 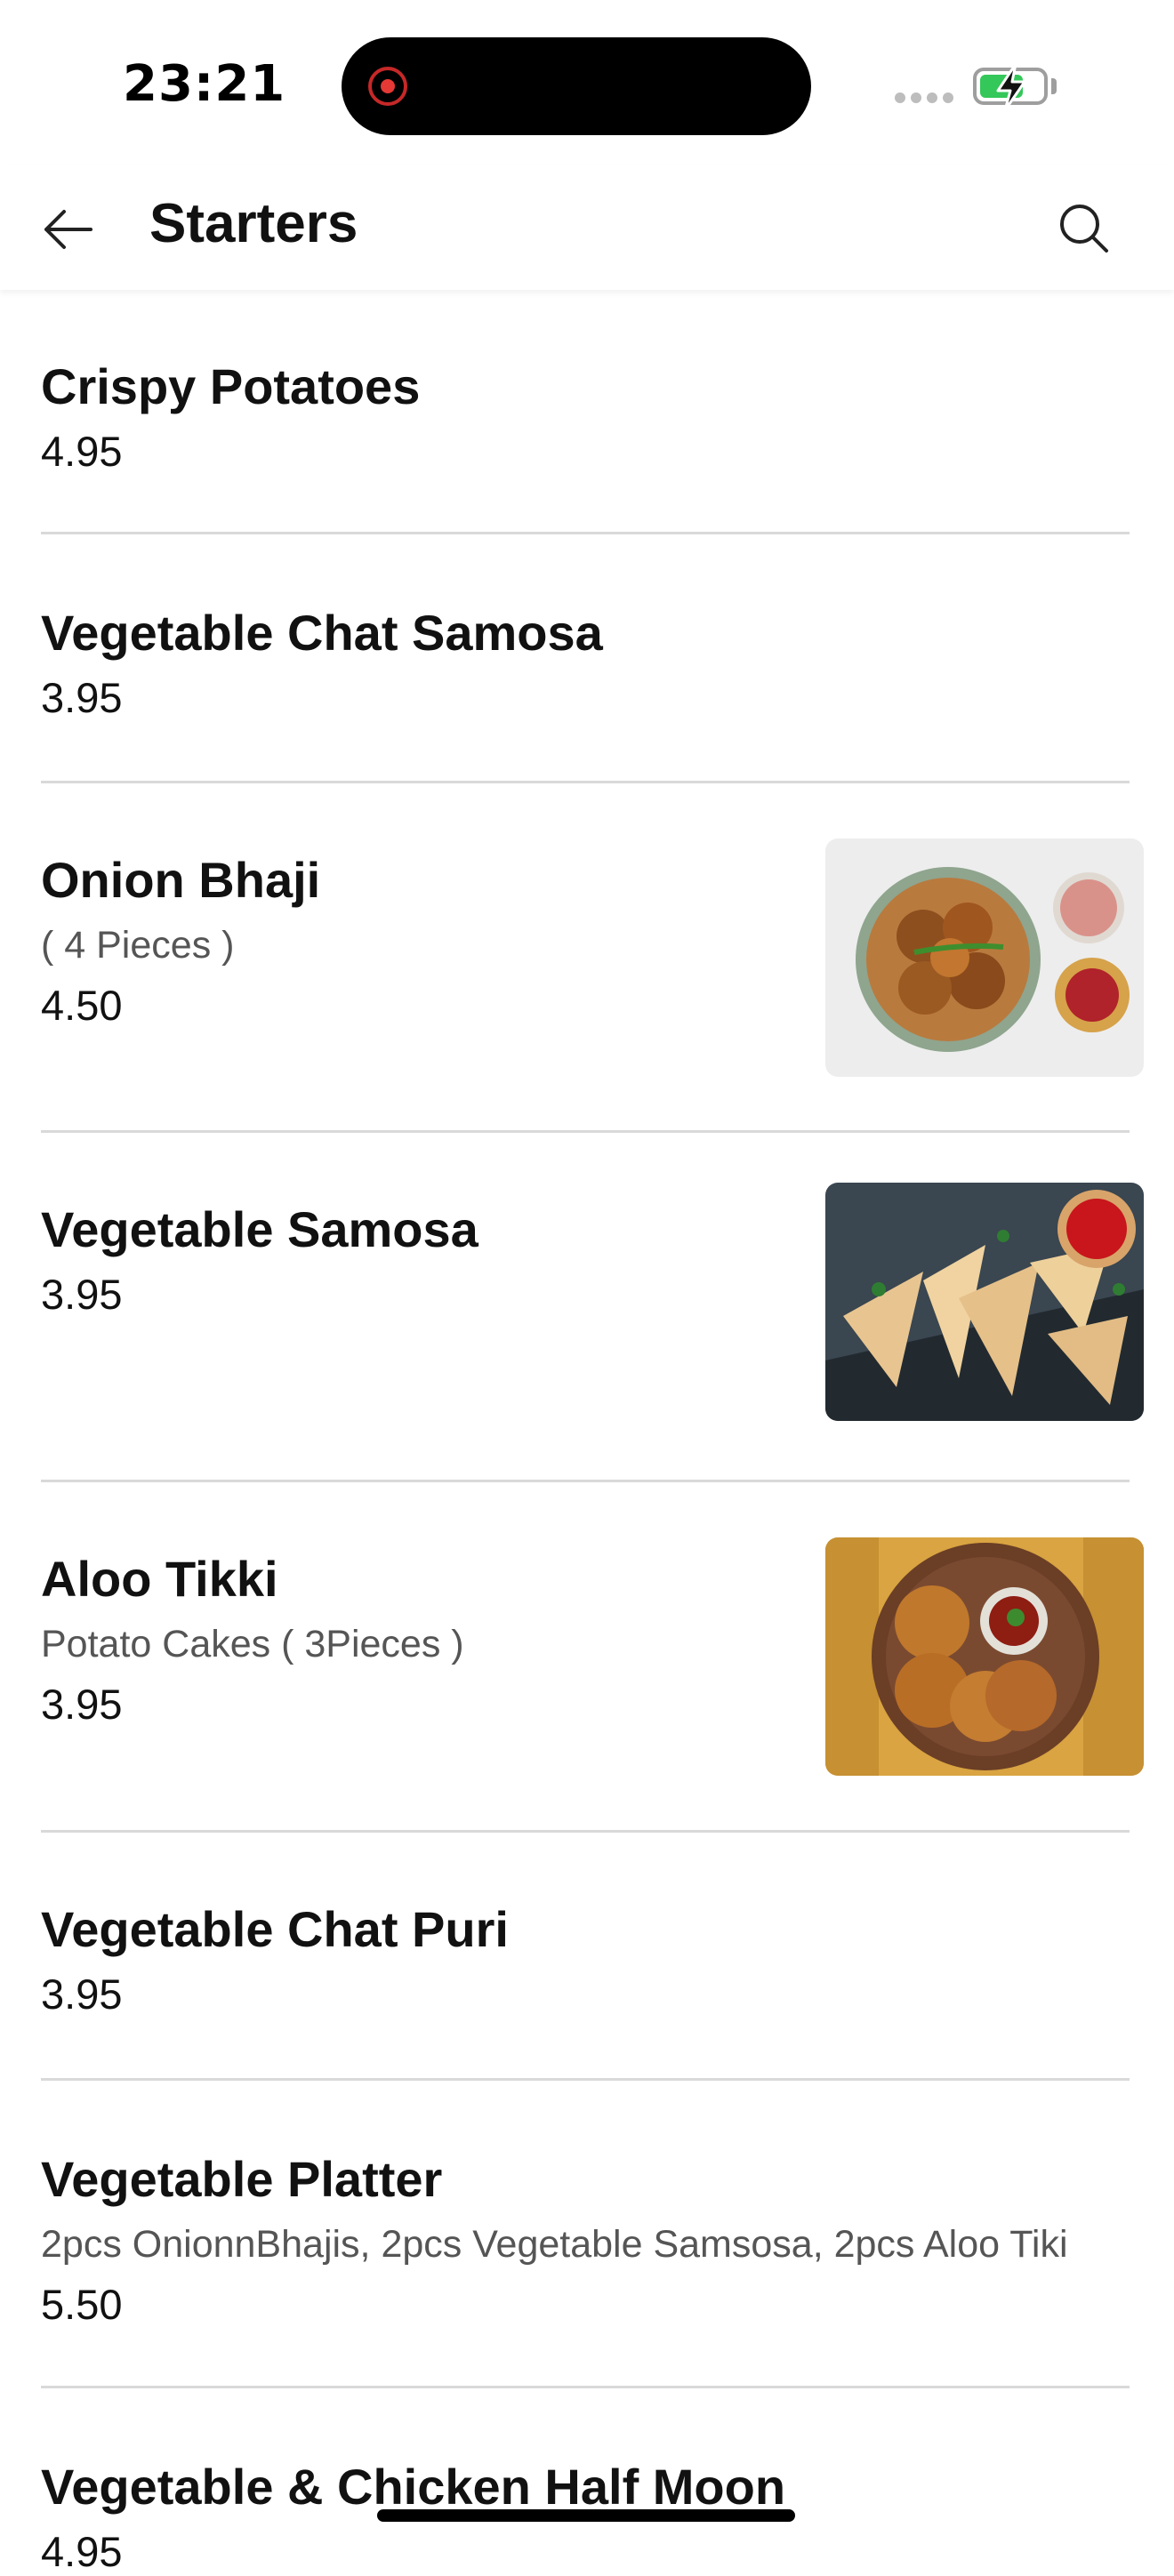 What do you see at coordinates (242, 2179) in the screenshot?
I see `item-name: Vegetable Platter` at bounding box center [242, 2179].